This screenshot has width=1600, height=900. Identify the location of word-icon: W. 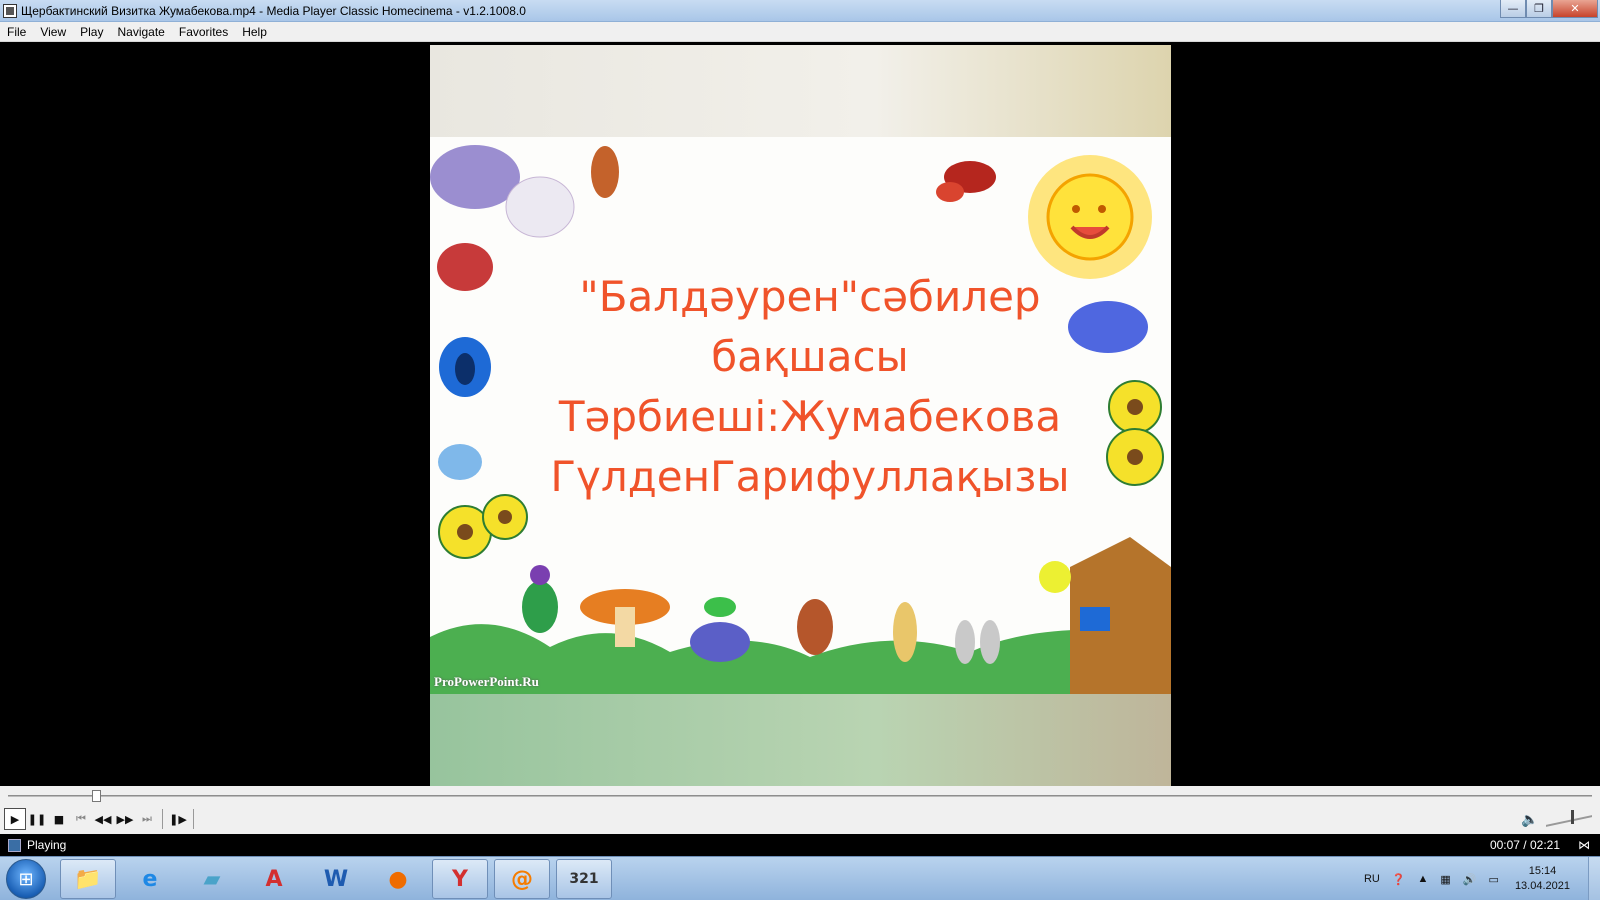
(336, 879).